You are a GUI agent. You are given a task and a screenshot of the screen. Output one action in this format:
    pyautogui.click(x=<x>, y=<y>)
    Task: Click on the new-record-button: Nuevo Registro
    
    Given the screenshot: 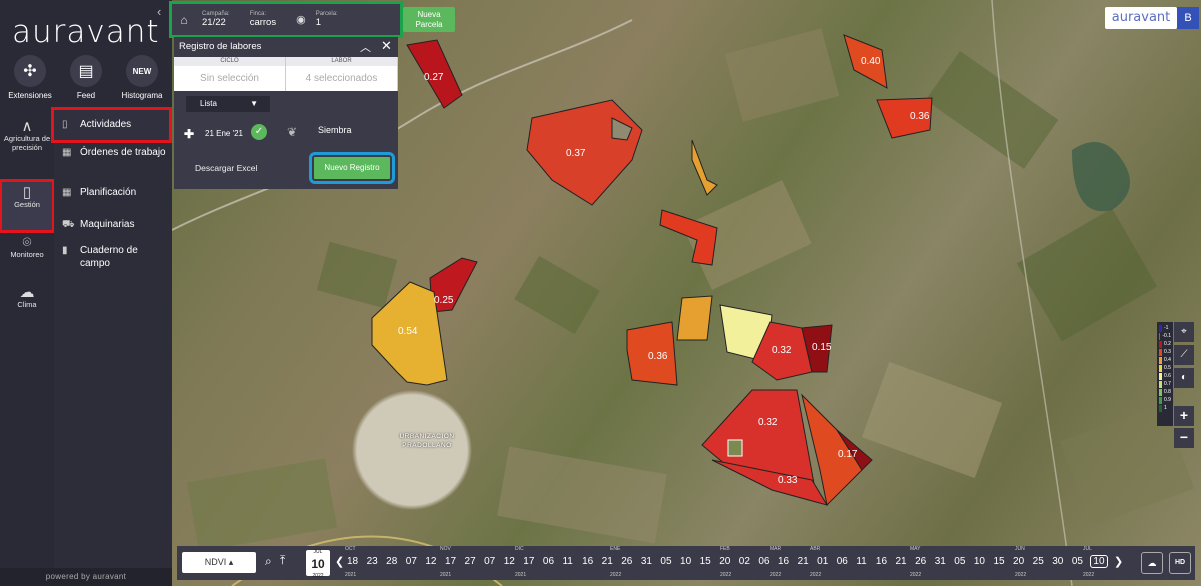 What is the action you would take?
    pyautogui.click(x=352, y=168)
    